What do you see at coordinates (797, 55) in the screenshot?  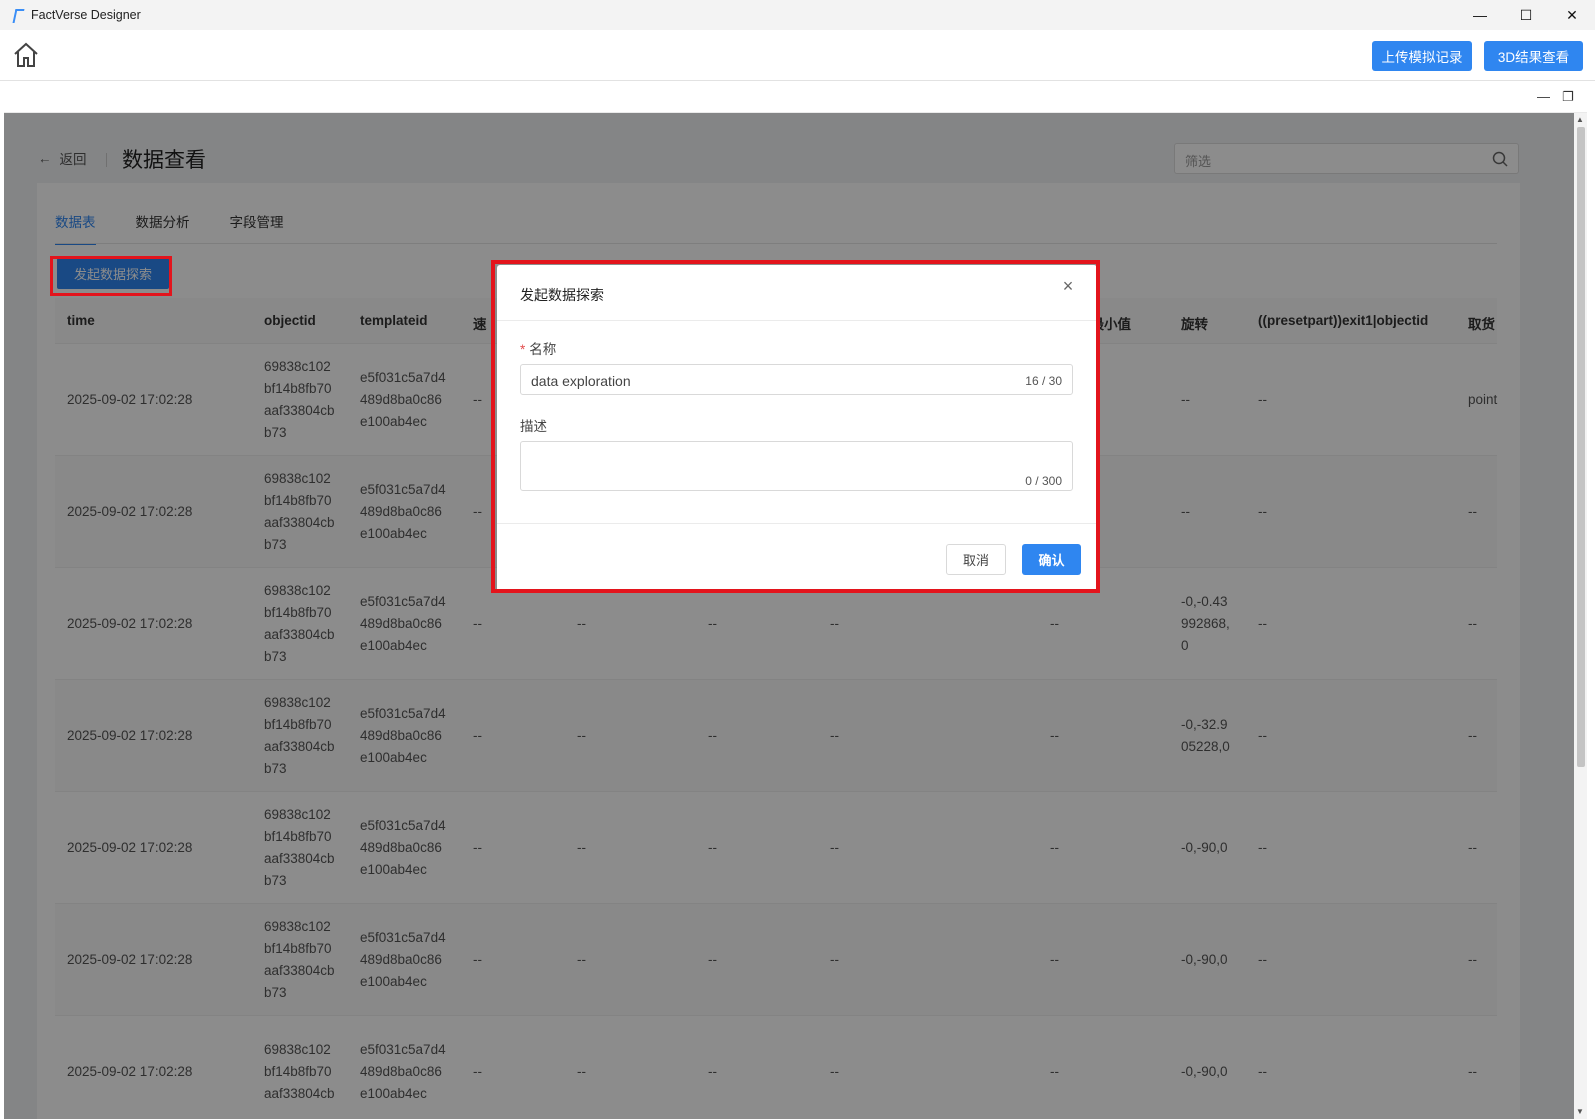 I see `app-topbar: 上传模拟记录 3D结果查看` at bounding box center [797, 55].